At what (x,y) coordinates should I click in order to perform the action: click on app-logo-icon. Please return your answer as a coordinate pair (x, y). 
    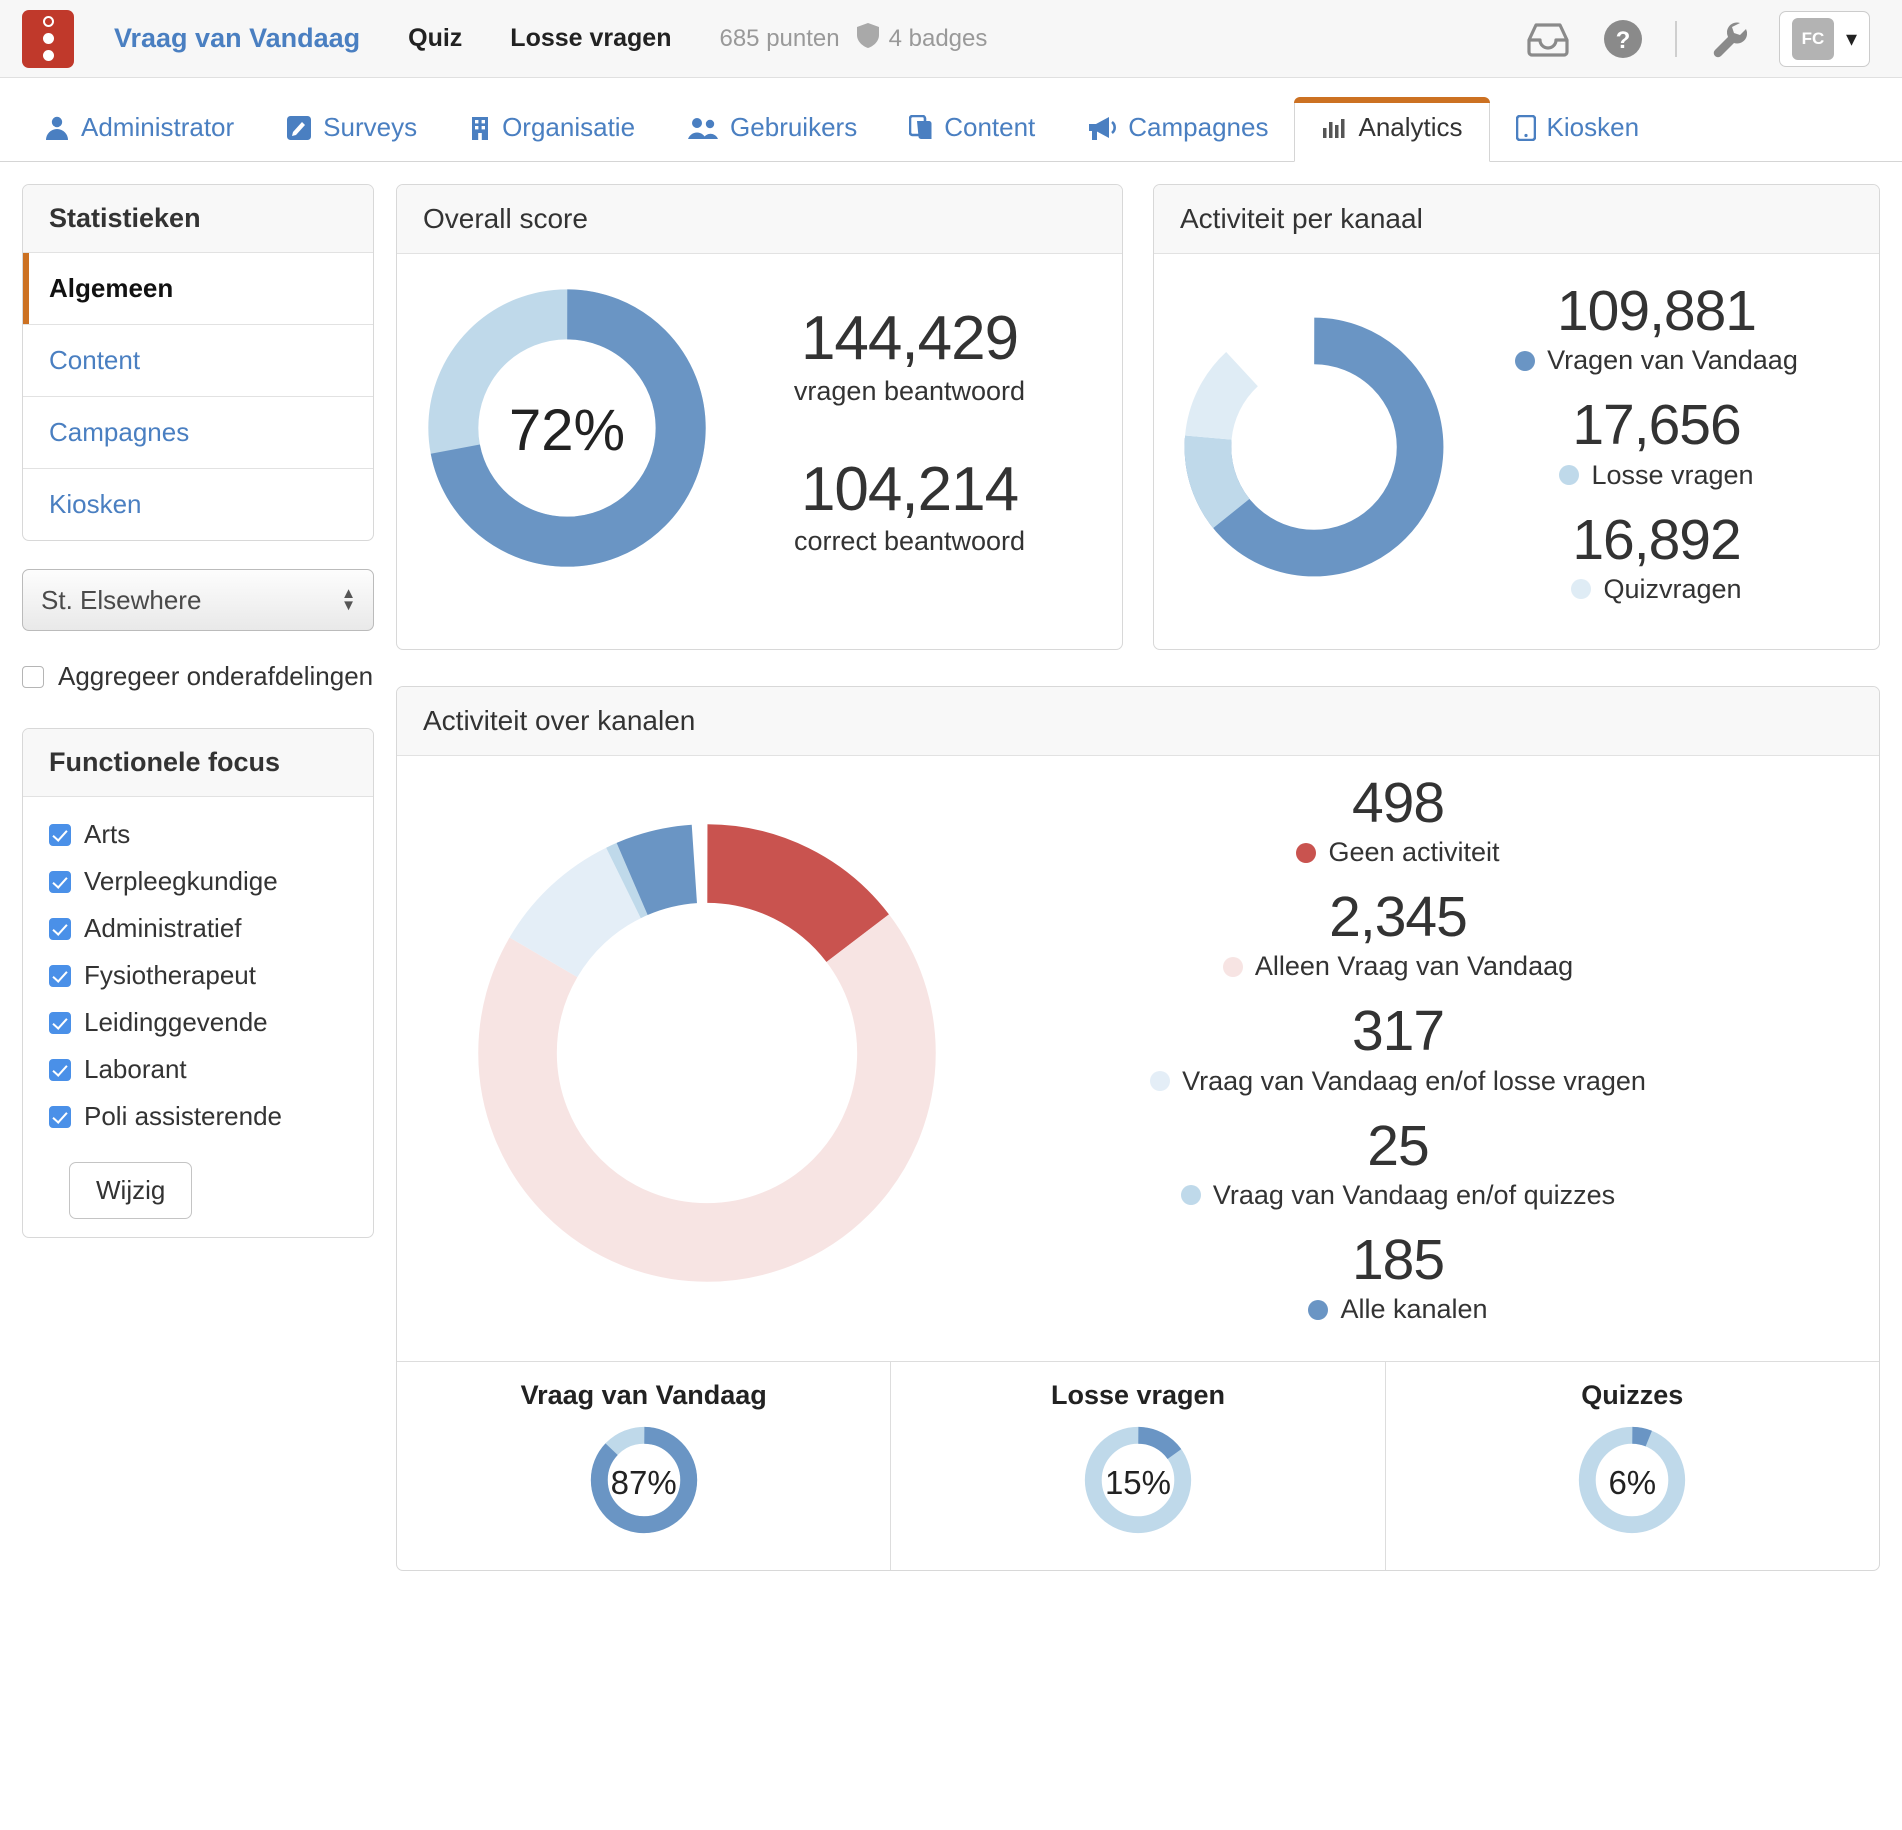
    Looking at the image, I should click on (48, 38).